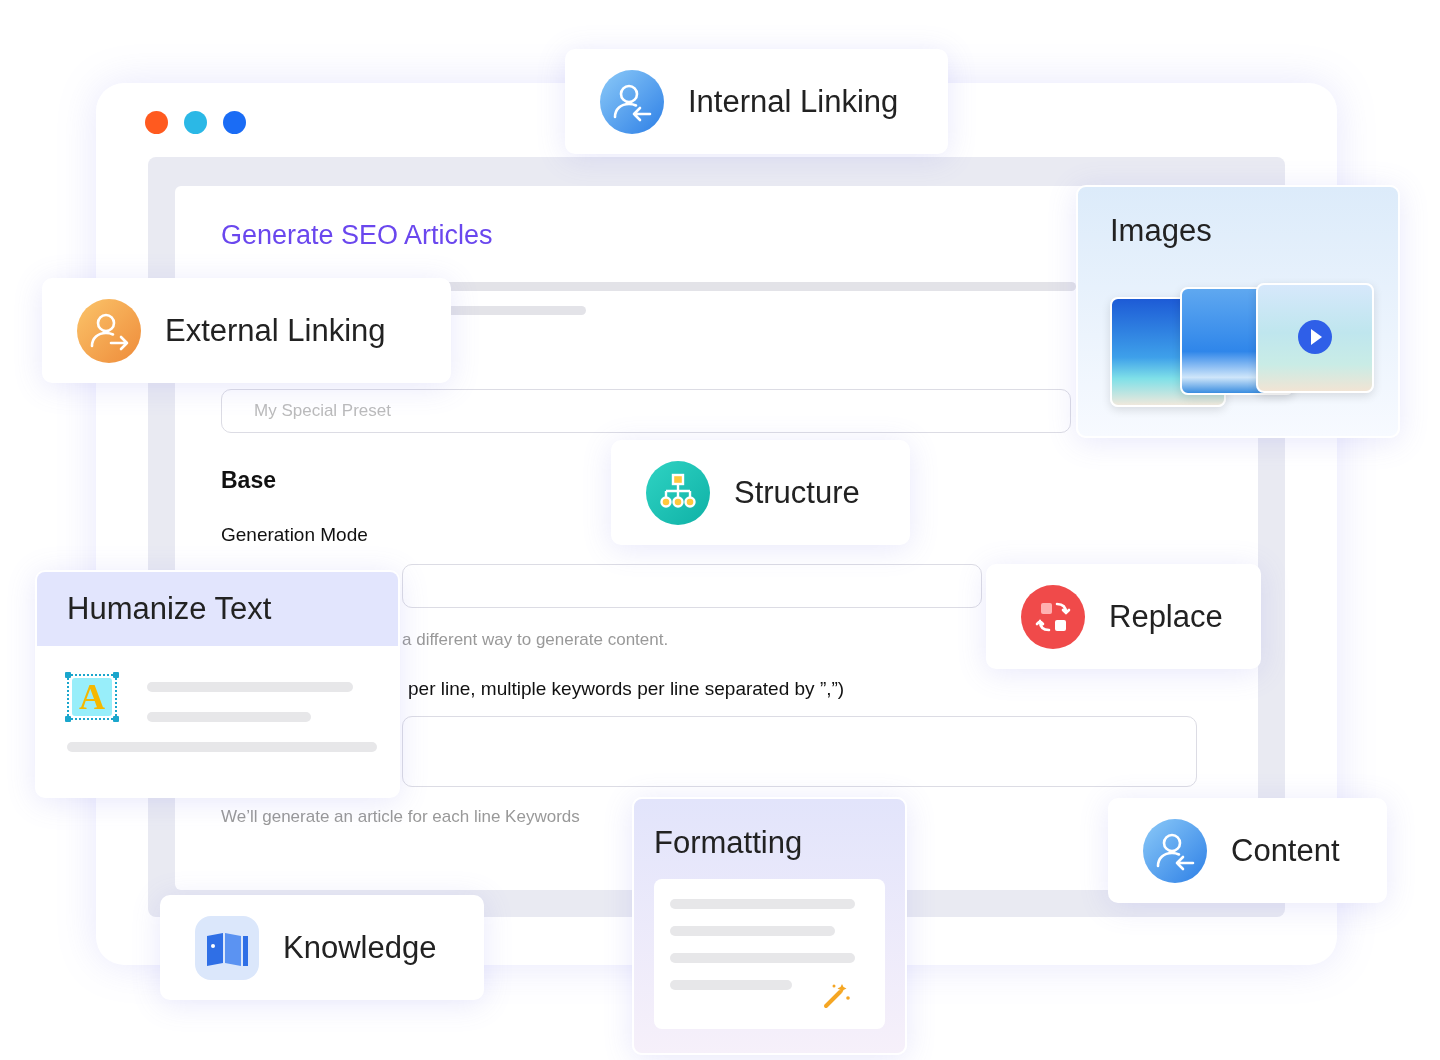  Describe the element at coordinates (678, 492) in the screenshot. I see `org-chart-icon` at that location.